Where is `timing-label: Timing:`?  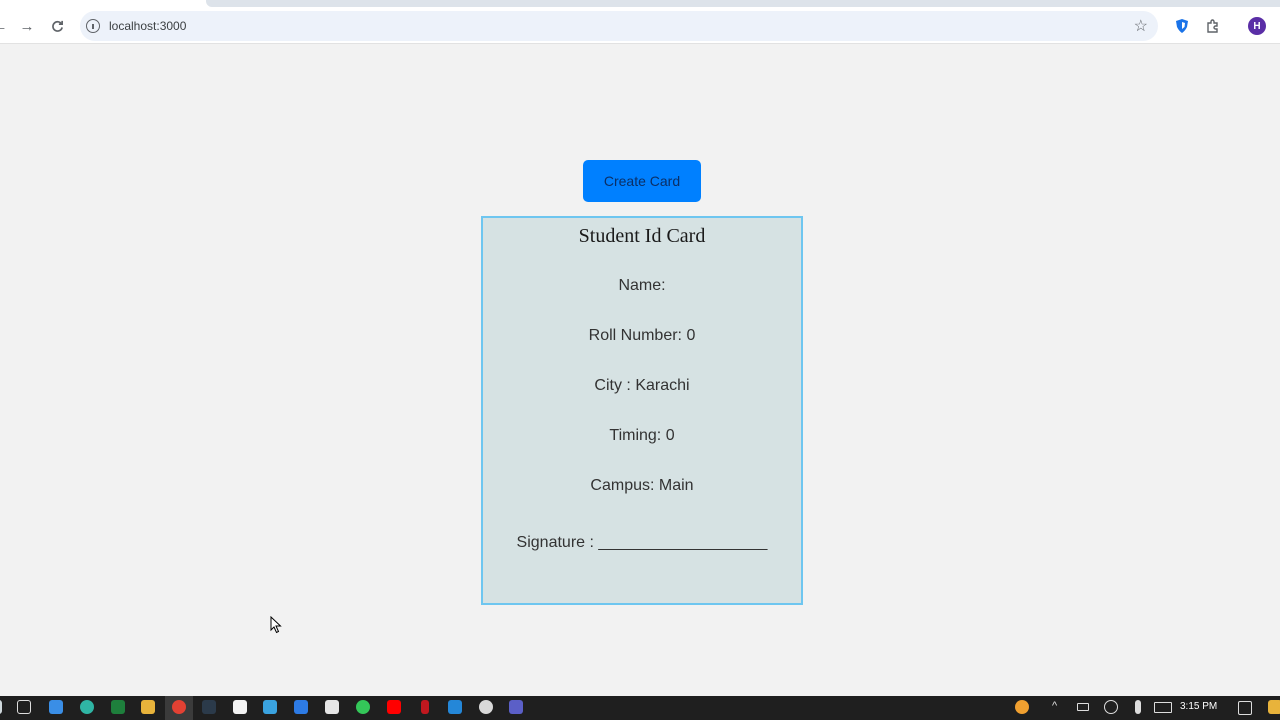
timing-label: Timing: is located at coordinates (637, 435).